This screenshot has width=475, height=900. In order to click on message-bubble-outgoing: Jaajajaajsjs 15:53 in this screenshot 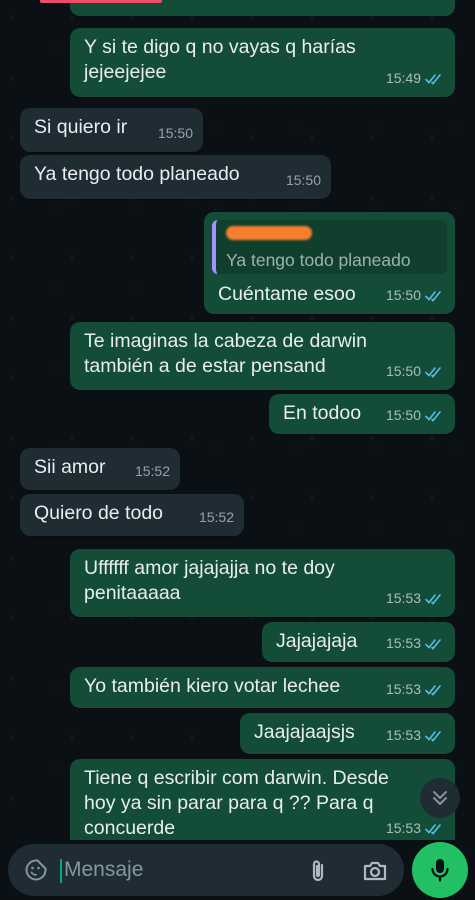, I will do `click(347, 733)`.